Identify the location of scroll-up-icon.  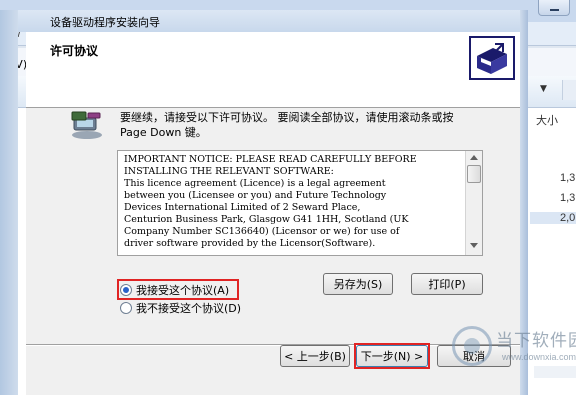
(474, 157).